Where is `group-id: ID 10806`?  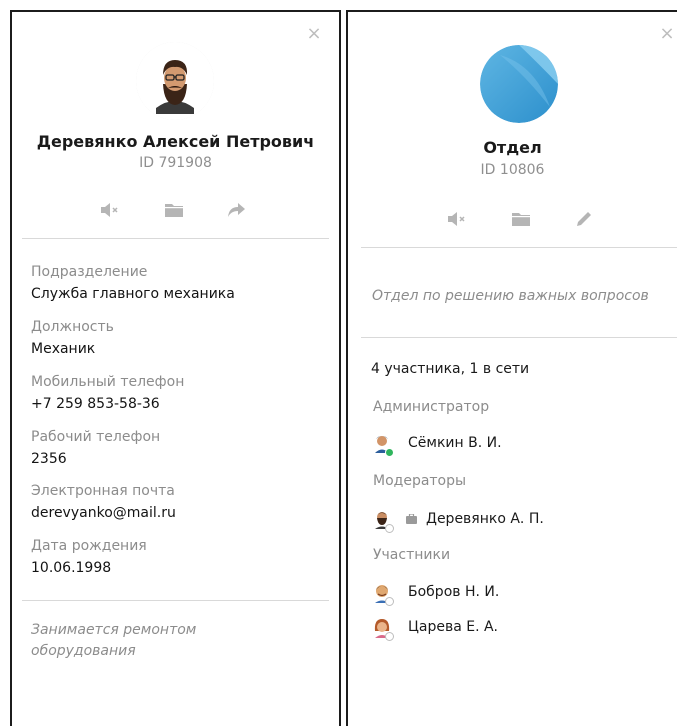
group-id: ID 10806 is located at coordinates (512, 170).